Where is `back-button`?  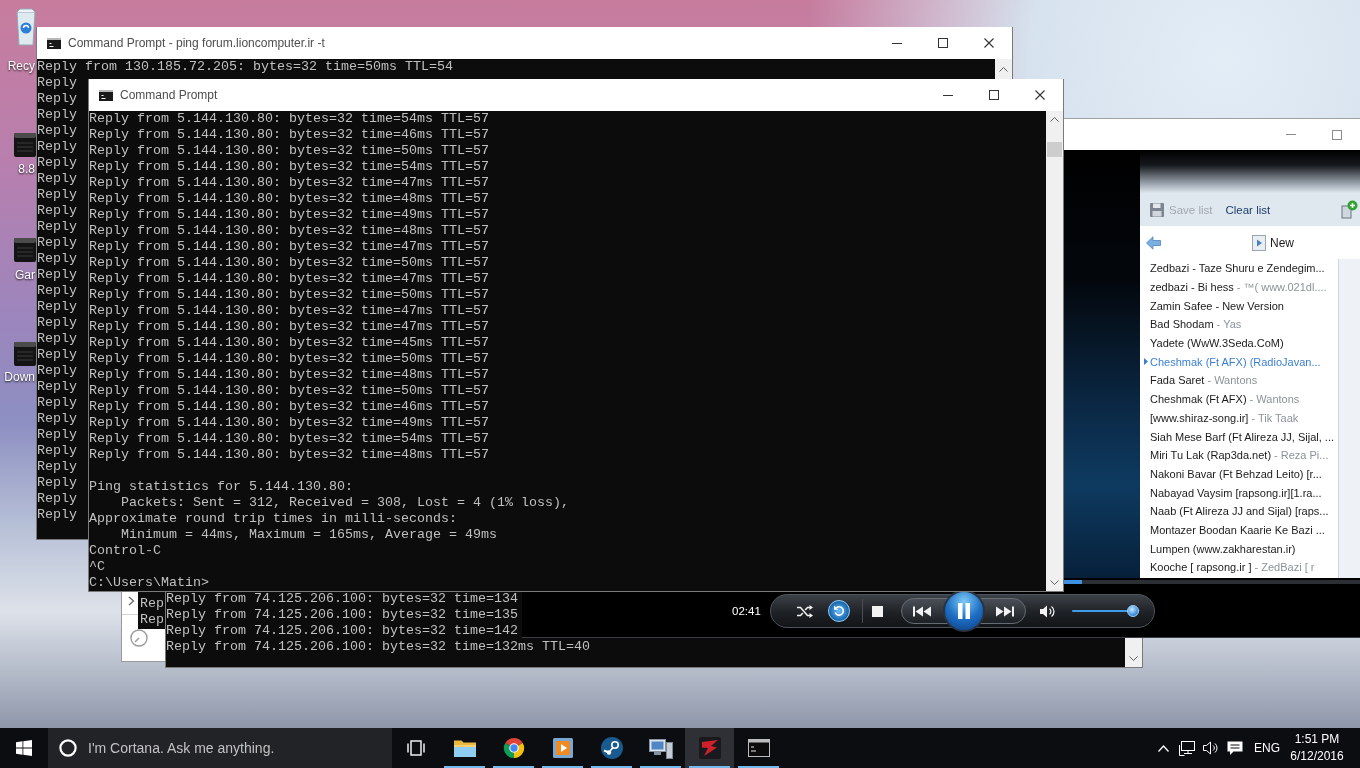 back-button is located at coordinates (1153, 242).